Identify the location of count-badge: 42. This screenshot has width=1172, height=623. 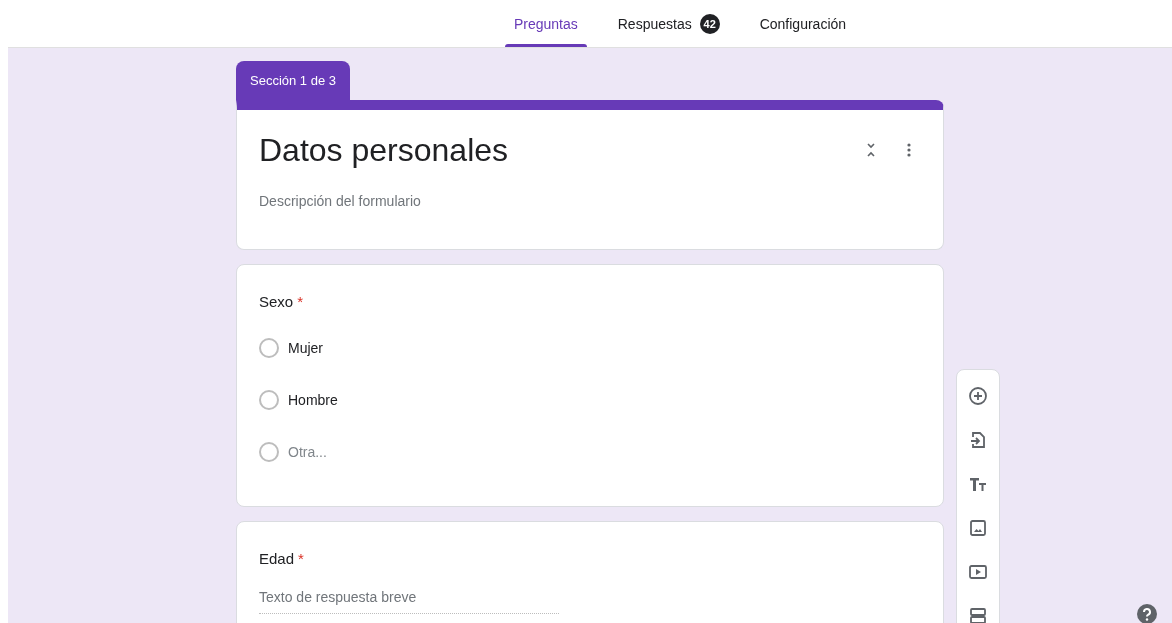
(709, 23).